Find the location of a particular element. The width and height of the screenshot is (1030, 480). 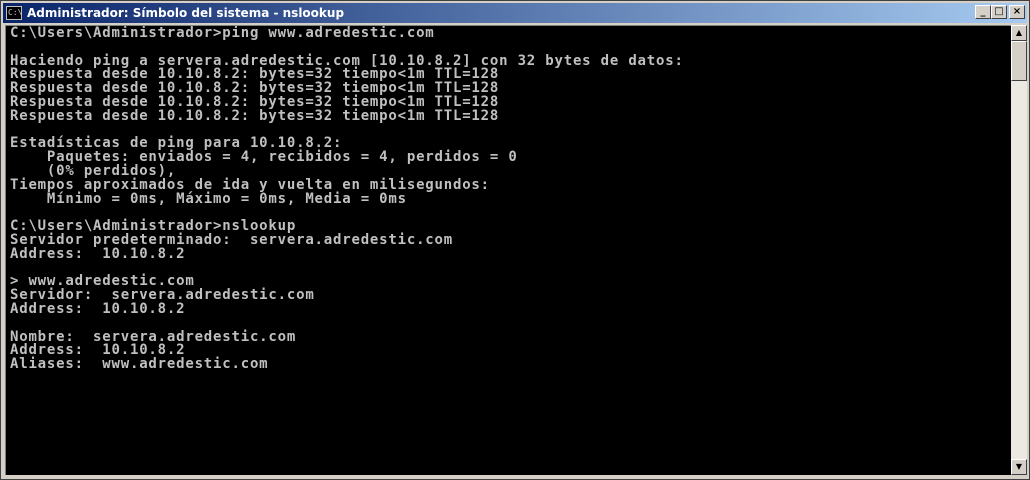

maximize-button: □ is located at coordinates (999, 12).